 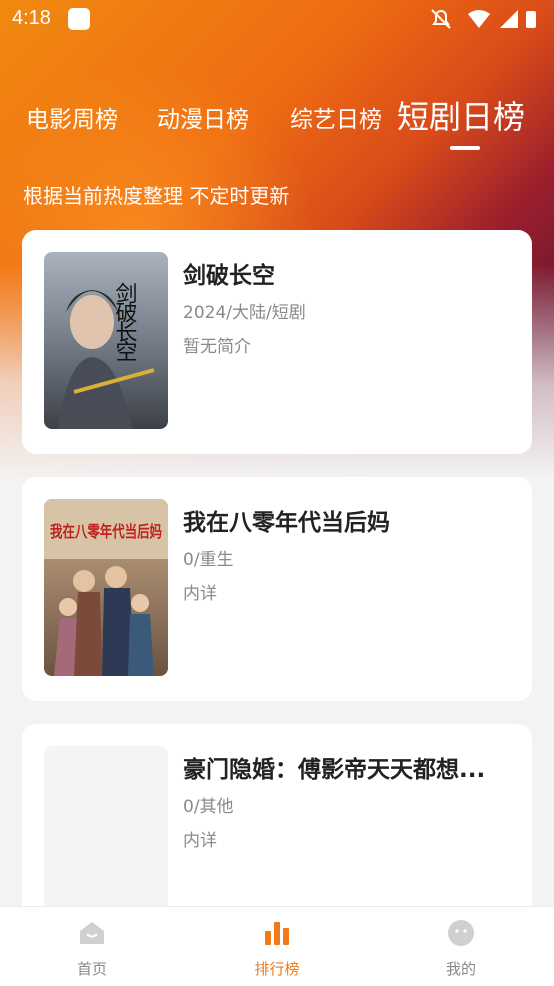 I want to click on poster-placeholder, so click(x=106, y=834).